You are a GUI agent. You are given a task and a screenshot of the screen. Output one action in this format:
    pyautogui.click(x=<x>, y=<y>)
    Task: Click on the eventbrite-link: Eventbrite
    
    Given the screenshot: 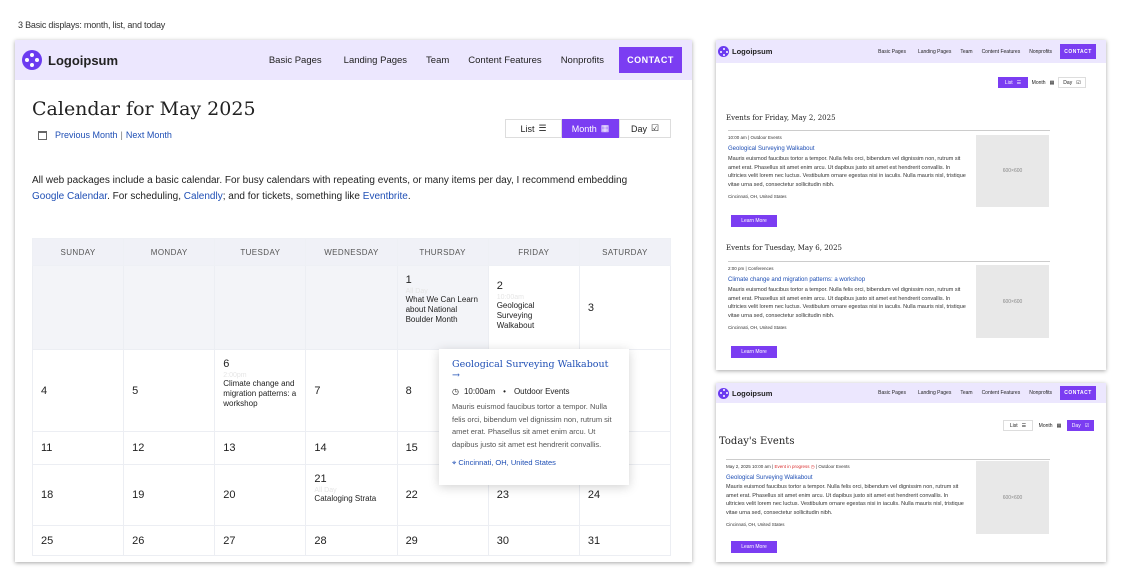 What is the action you would take?
    pyautogui.click(x=385, y=196)
    